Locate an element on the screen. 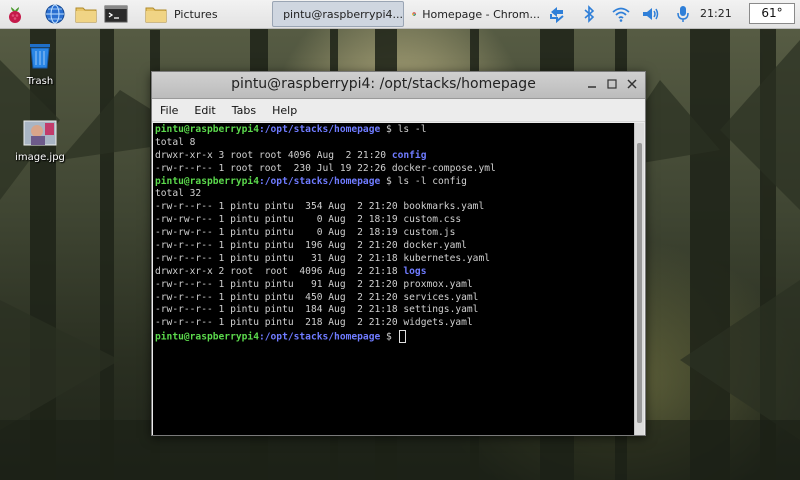 Image resolution: width=800 pixels, height=480 pixels. minimize-button is located at coordinates (592, 84).